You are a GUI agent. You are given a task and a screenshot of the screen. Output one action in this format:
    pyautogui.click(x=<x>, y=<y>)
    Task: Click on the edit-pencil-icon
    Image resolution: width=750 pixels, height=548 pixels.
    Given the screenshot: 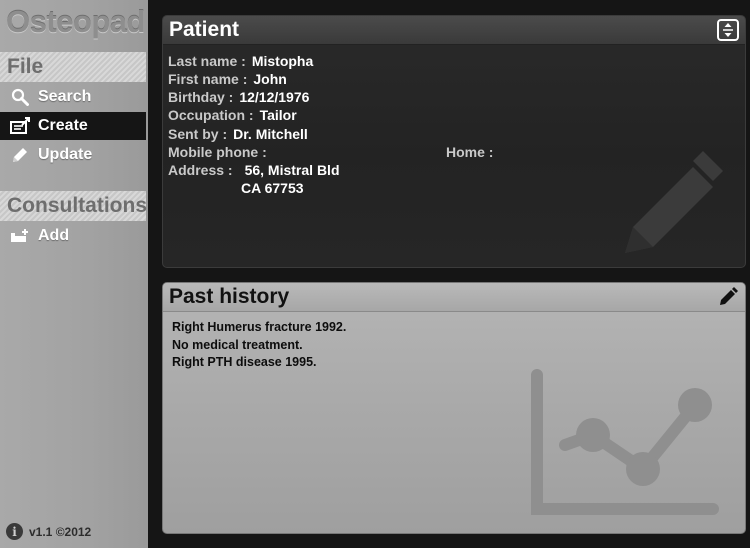 What is the action you would take?
    pyautogui.click(x=728, y=297)
    